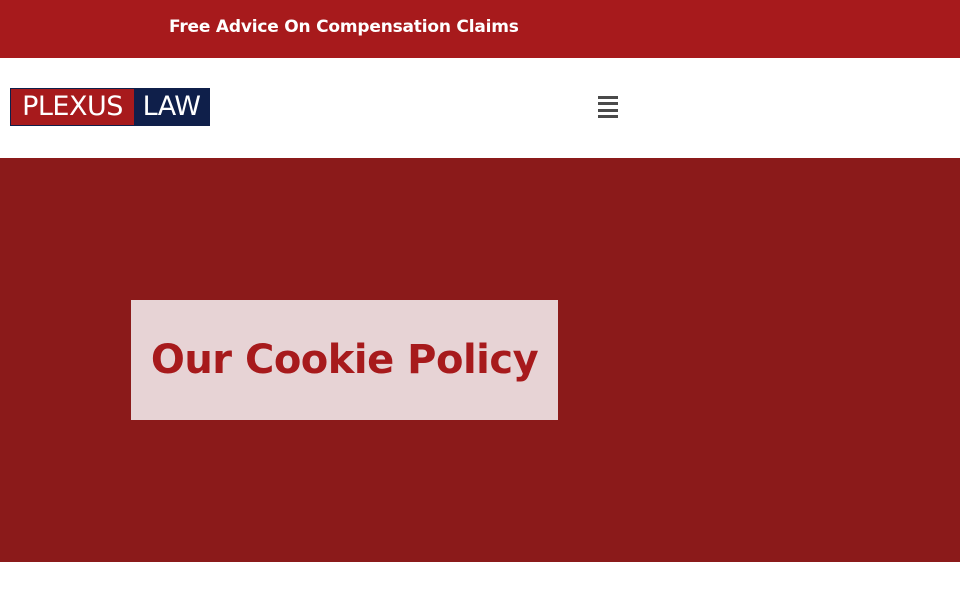 The image size is (960, 600). I want to click on page-title-box: Our Cookie Policy, so click(344, 360).